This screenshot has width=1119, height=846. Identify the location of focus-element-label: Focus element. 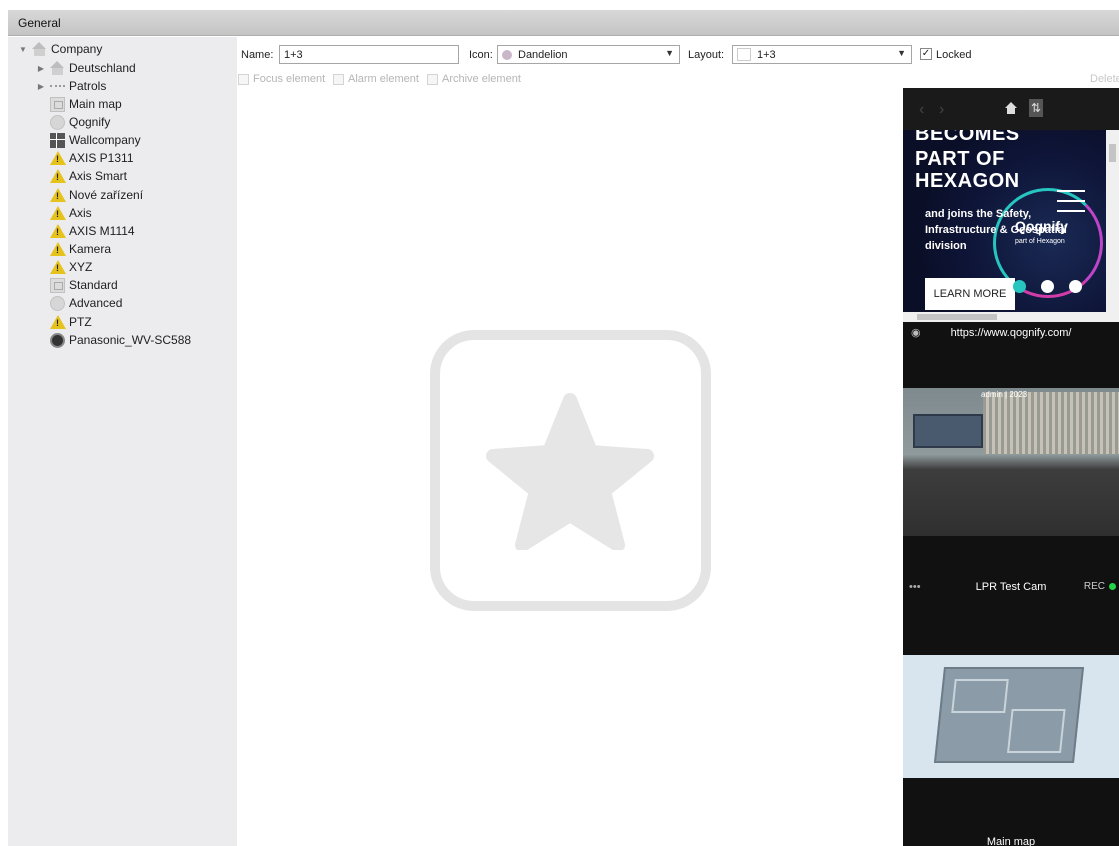
(289, 79).